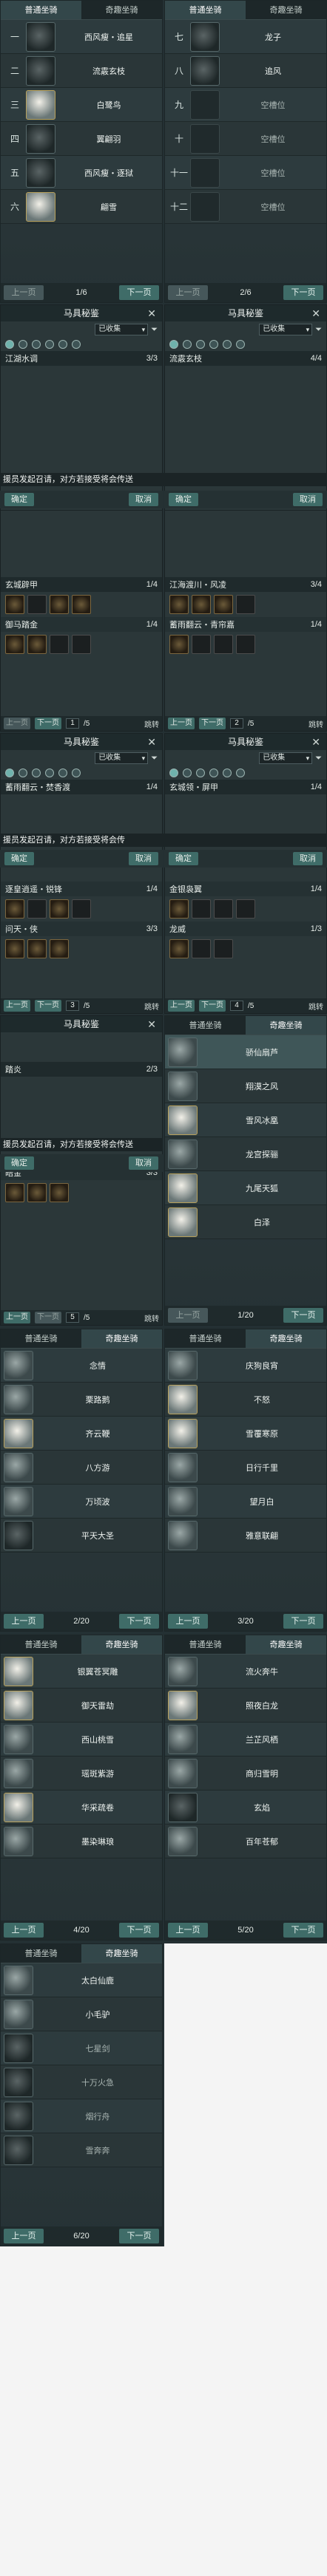 The height and width of the screenshot is (2576, 327). What do you see at coordinates (81, 1366) in the screenshot?
I see `mount-row: 念情` at bounding box center [81, 1366].